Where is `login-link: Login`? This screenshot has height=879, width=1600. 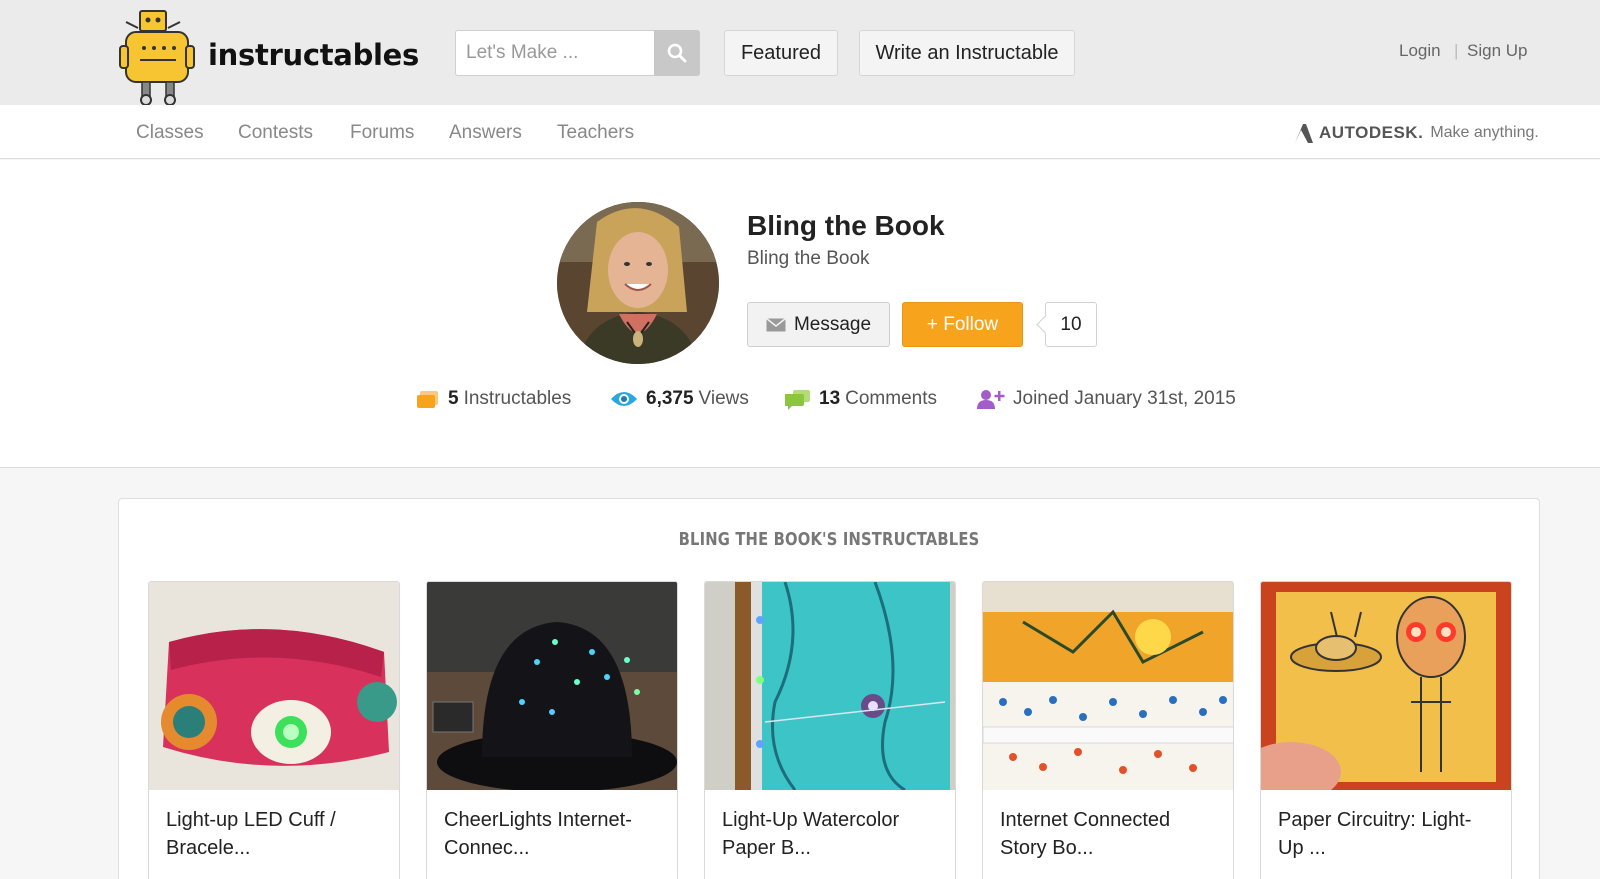 login-link: Login is located at coordinates (1420, 51).